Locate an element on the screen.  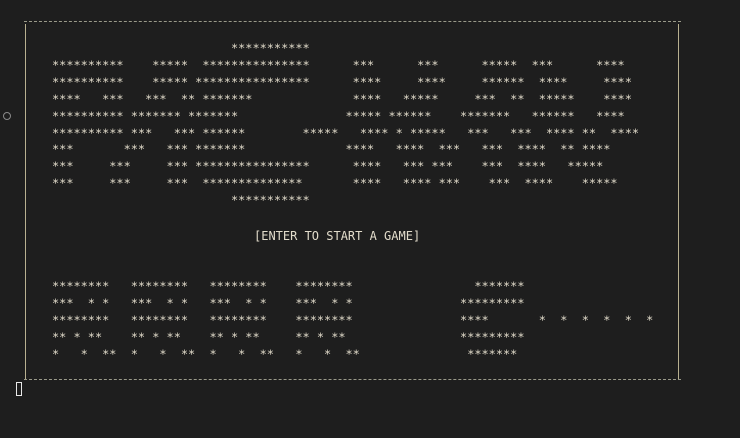
start-game-prompt: [ENTER TO START A GAME] is located at coordinates (337, 236).